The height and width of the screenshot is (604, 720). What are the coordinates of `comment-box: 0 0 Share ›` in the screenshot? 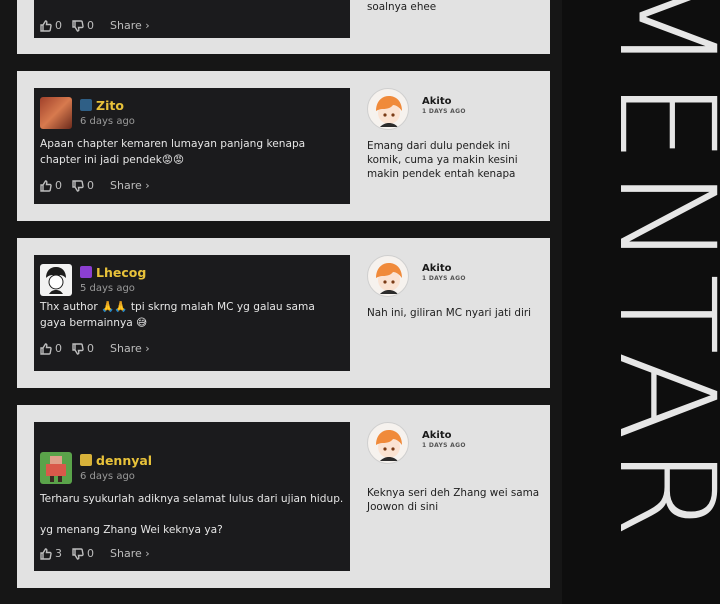 It's located at (192, 19).